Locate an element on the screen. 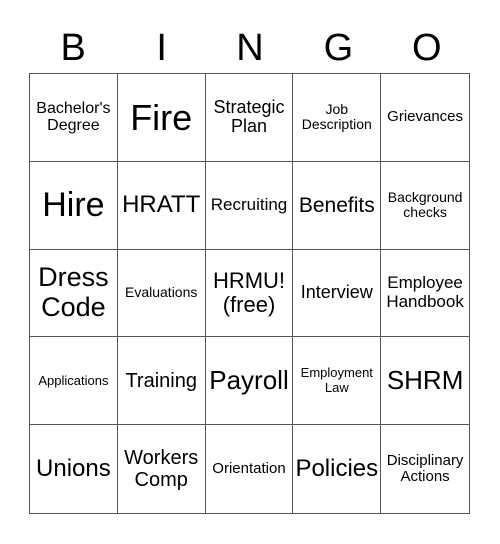 This screenshot has height=544, width=500. bingo-cell: Training is located at coordinates (161, 381).